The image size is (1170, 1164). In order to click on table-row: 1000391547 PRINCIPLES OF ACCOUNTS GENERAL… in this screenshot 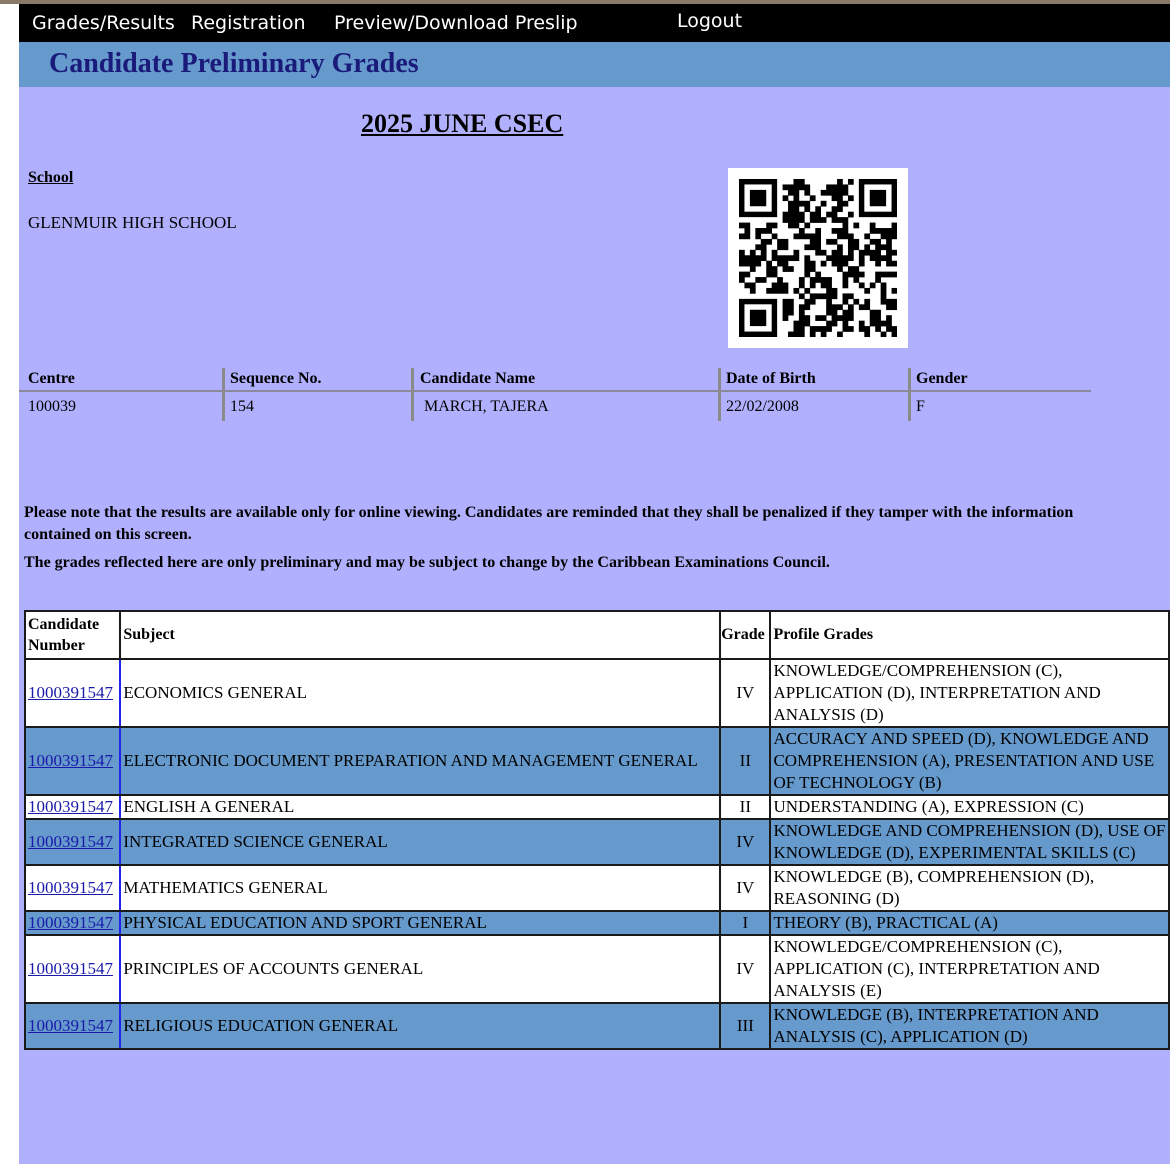, I will do `click(596, 969)`.